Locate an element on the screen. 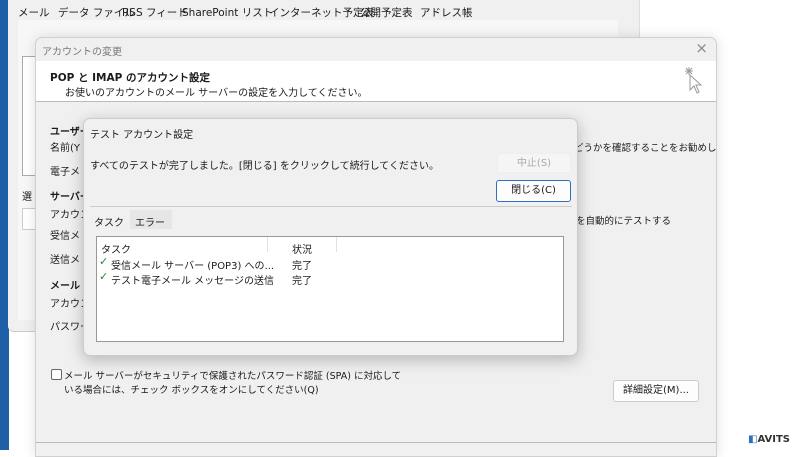  tab-tasks: タスク is located at coordinates (110, 219).